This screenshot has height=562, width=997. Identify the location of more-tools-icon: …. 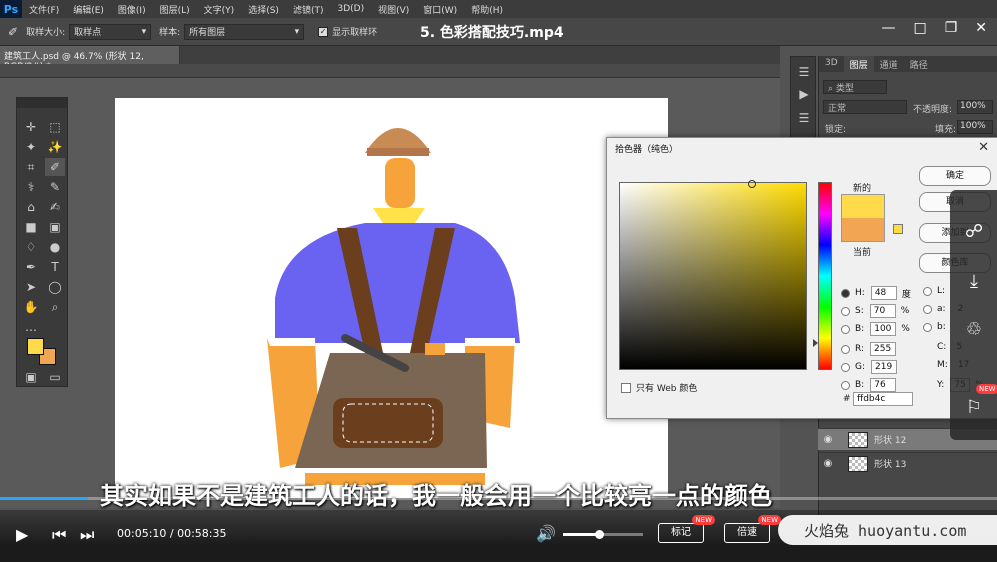
(31, 327).